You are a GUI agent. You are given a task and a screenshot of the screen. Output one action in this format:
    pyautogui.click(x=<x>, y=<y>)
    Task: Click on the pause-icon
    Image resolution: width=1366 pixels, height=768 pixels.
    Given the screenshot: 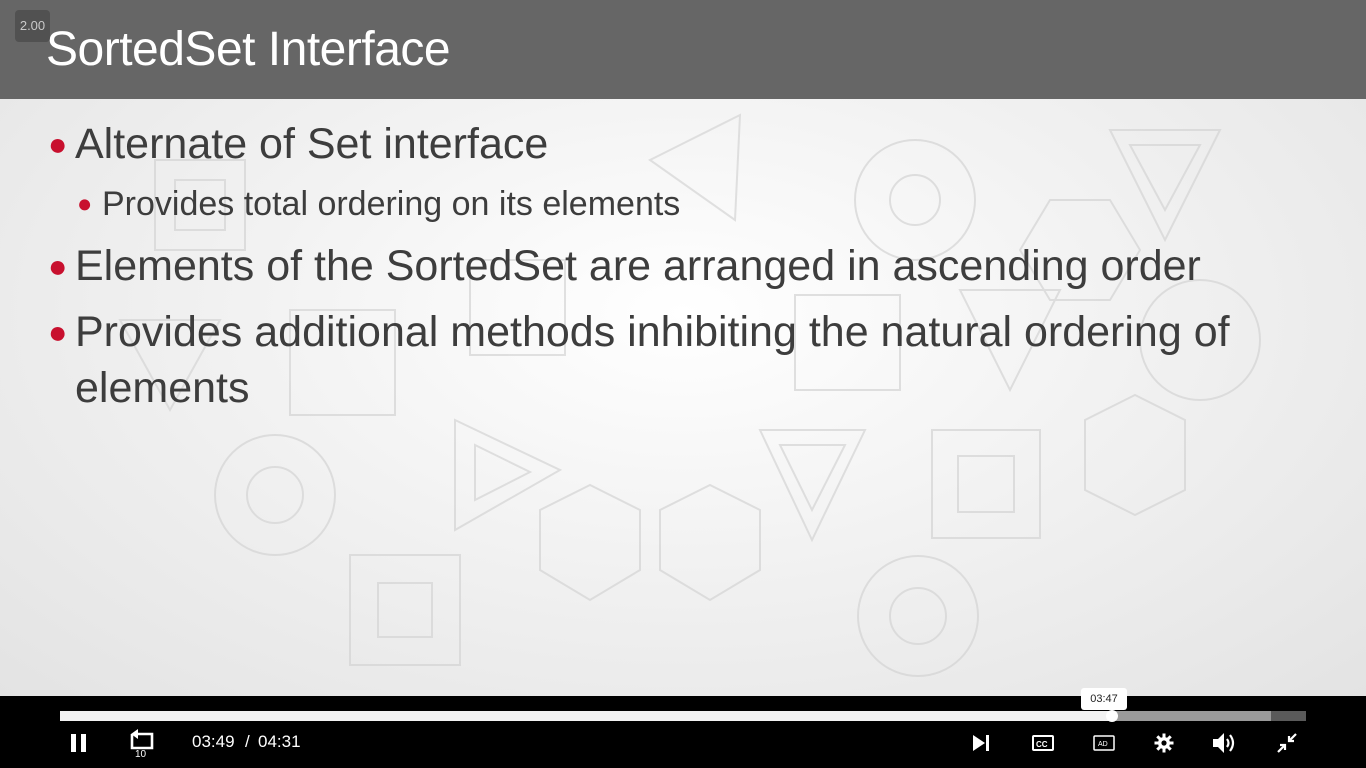 What is the action you would take?
    pyautogui.click(x=78, y=743)
    